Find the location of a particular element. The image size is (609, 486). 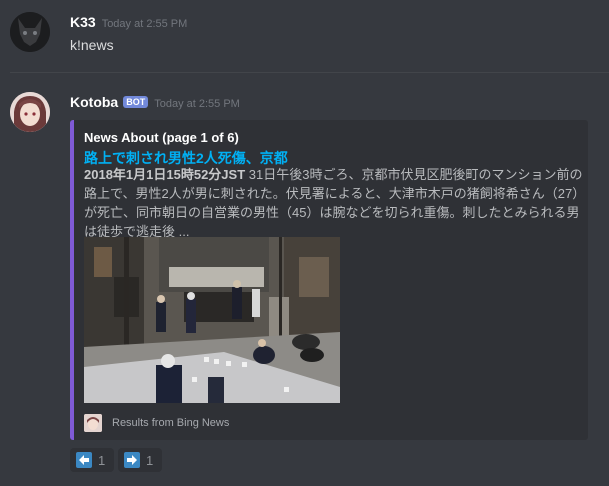

username-k33: K33 Today at 2:55 PM is located at coordinates (128, 22).